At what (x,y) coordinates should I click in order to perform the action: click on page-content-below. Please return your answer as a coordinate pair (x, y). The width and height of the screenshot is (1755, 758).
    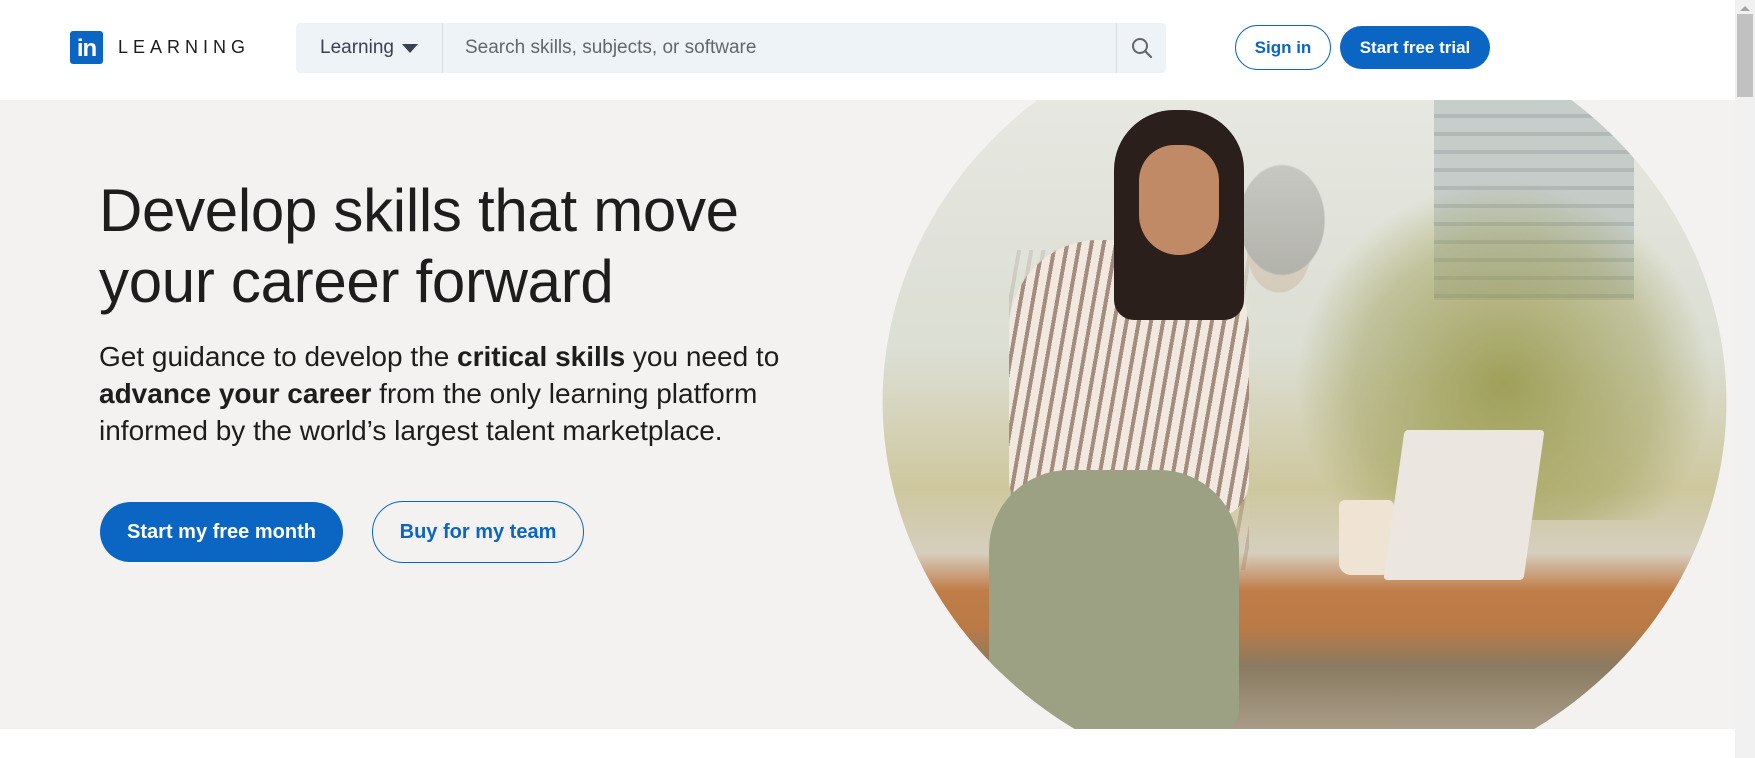
    Looking at the image, I should click on (867, 743).